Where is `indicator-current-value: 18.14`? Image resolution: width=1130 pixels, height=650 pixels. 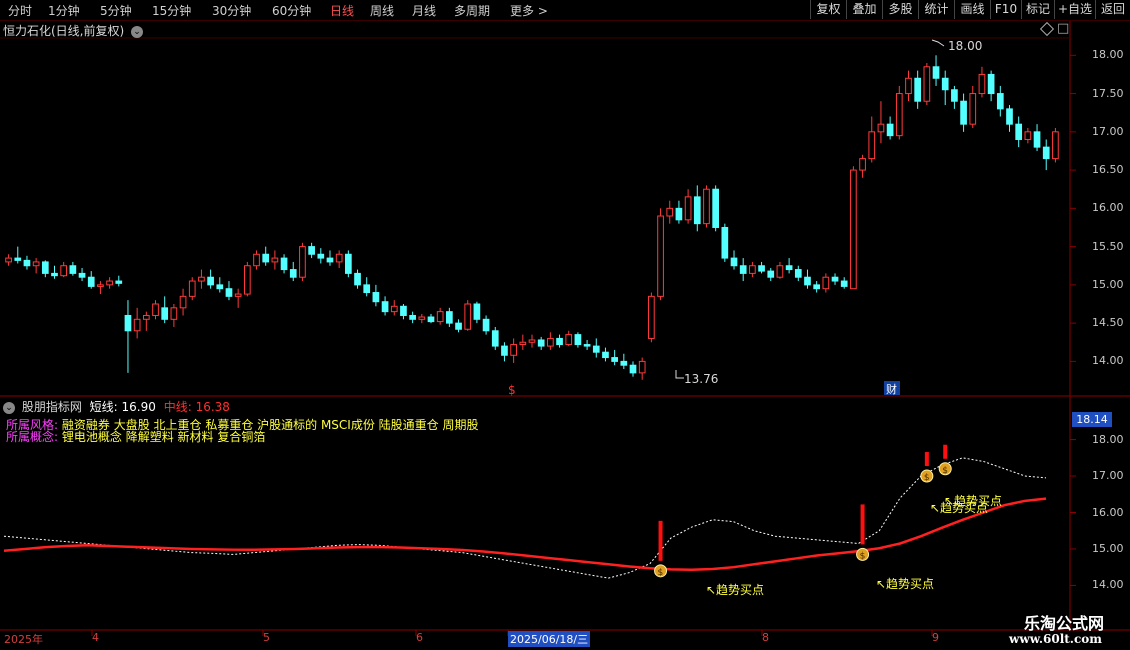
indicator-current-value: 18.14 is located at coordinates (1092, 419).